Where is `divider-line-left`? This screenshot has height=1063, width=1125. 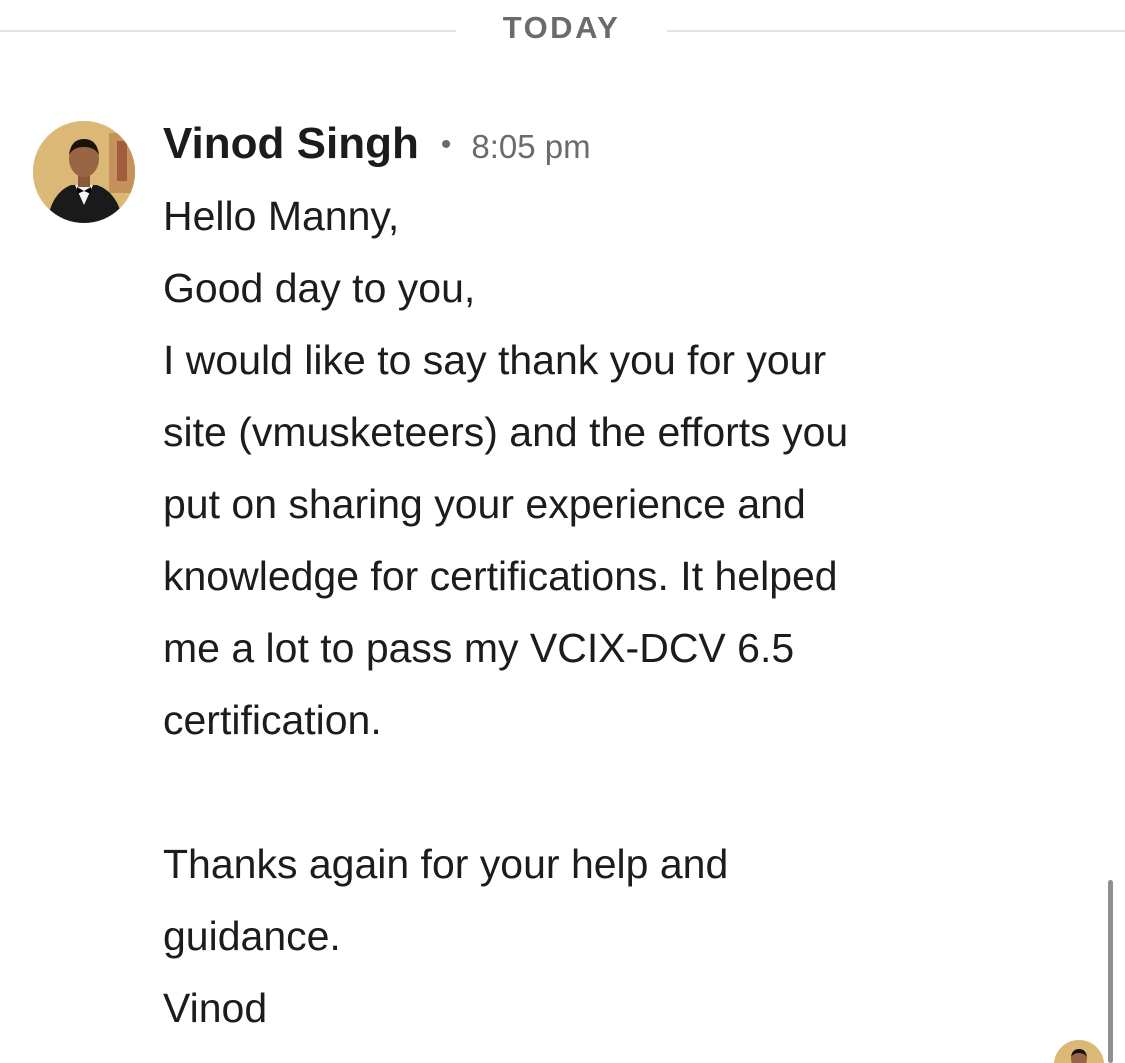
divider-line-left is located at coordinates (228, 31).